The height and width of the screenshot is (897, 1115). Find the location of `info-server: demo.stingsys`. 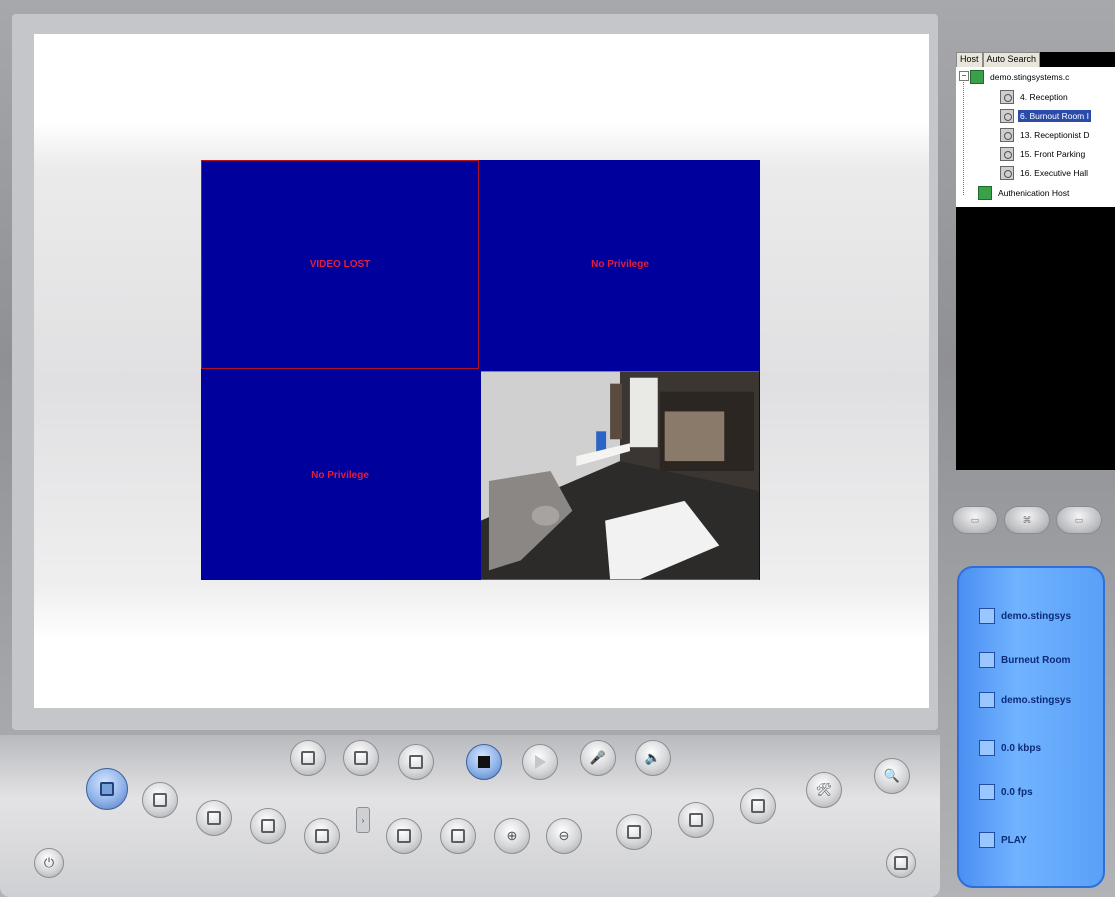

info-server: demo.stingsys is located at coordinates (1036, 700).